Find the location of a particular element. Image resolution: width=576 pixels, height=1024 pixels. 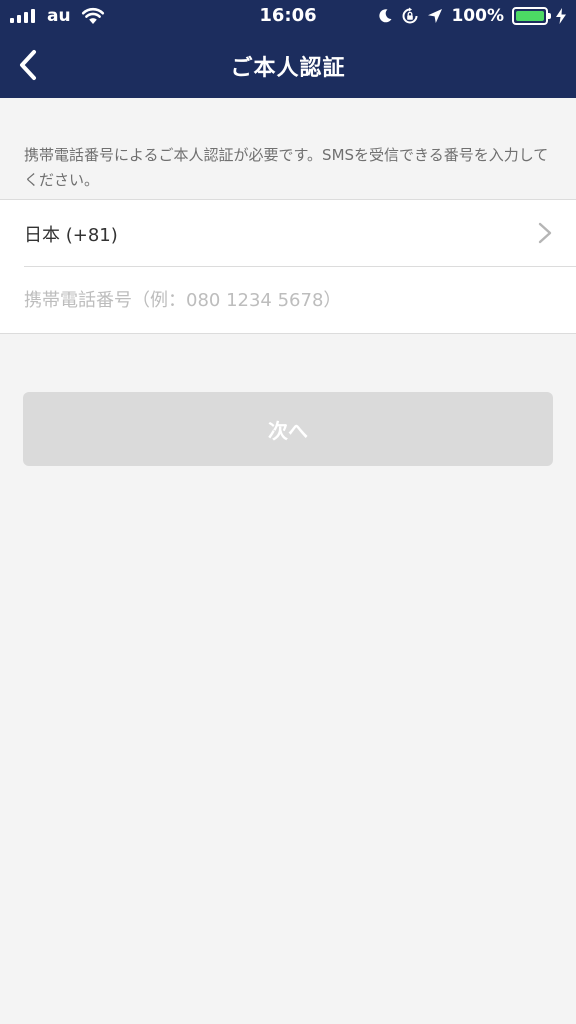

chevron-right-icon is located at coordinates (545, 233).